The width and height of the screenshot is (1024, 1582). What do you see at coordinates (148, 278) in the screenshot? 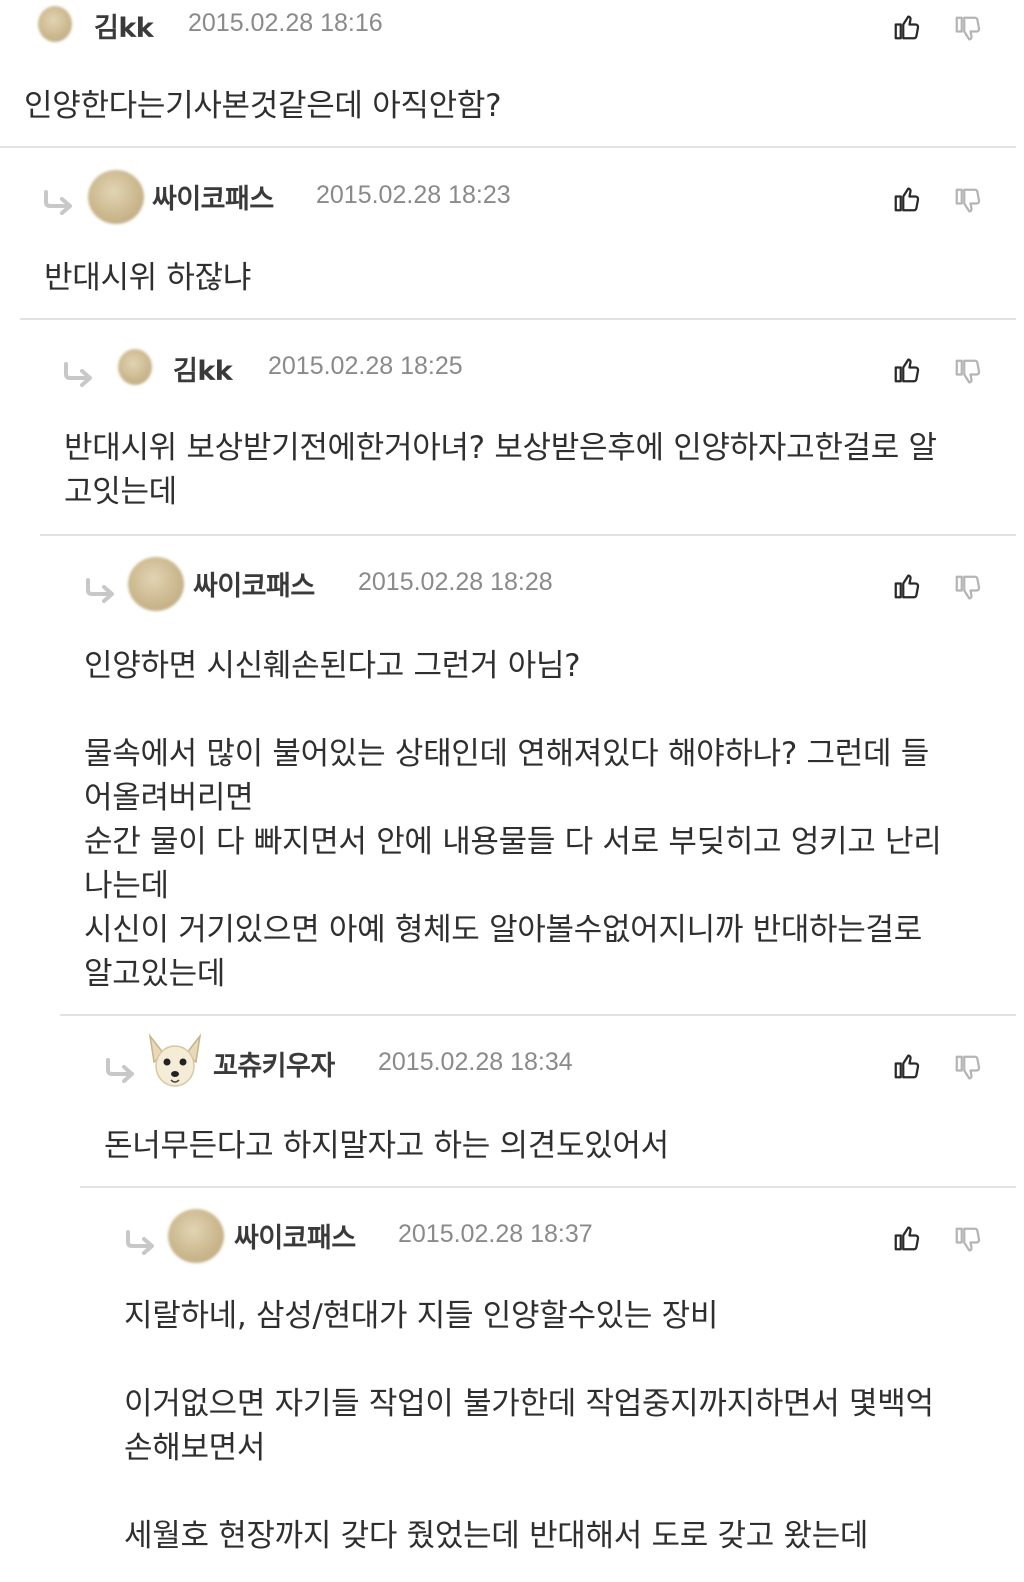
I see `comment-text: 반대시위 하잖냐` at bounding box center [148, 278].